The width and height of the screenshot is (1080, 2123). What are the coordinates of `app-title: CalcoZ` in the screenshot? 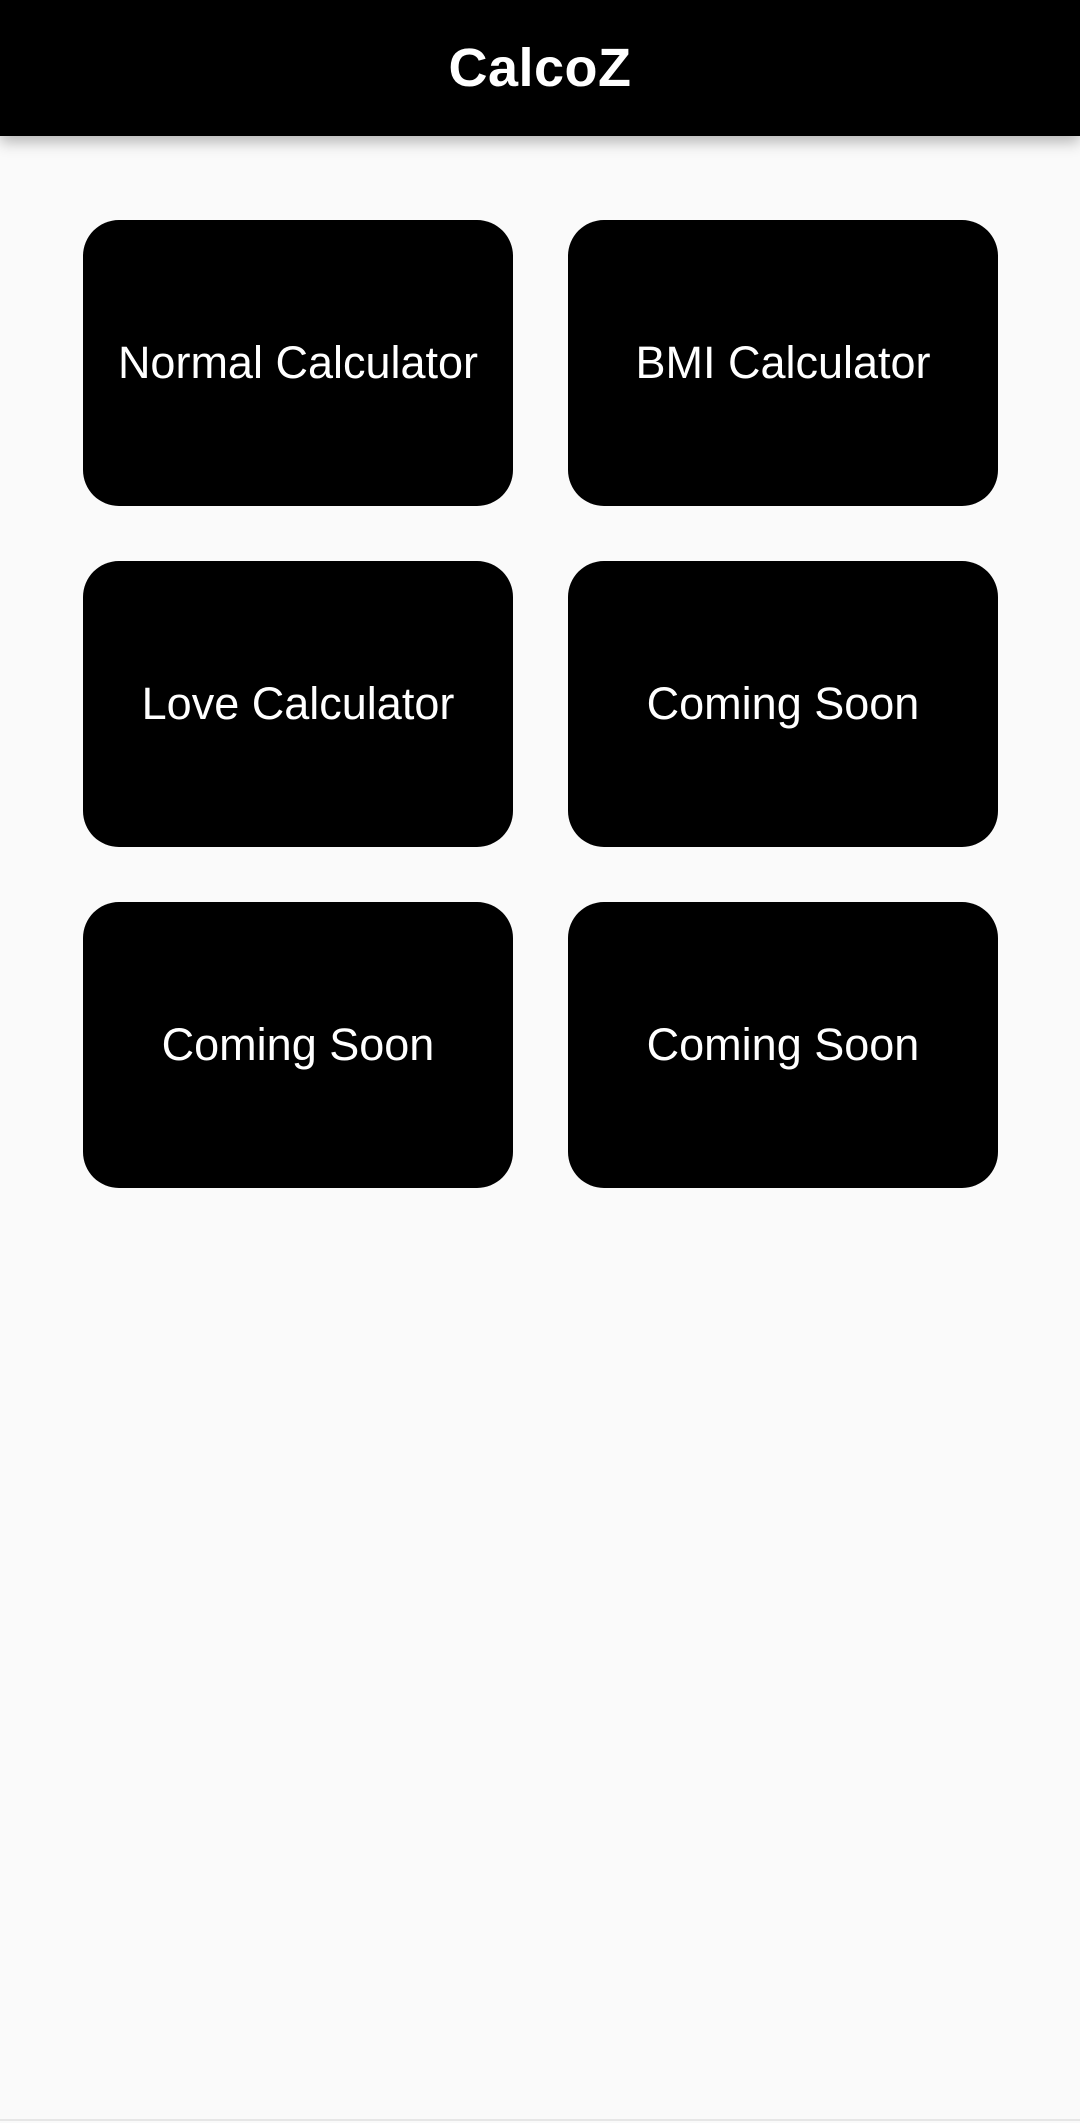 It's located at (540, 68).